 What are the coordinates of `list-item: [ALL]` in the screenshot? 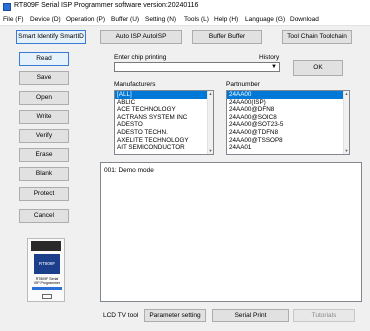 It's located at (164, 95).